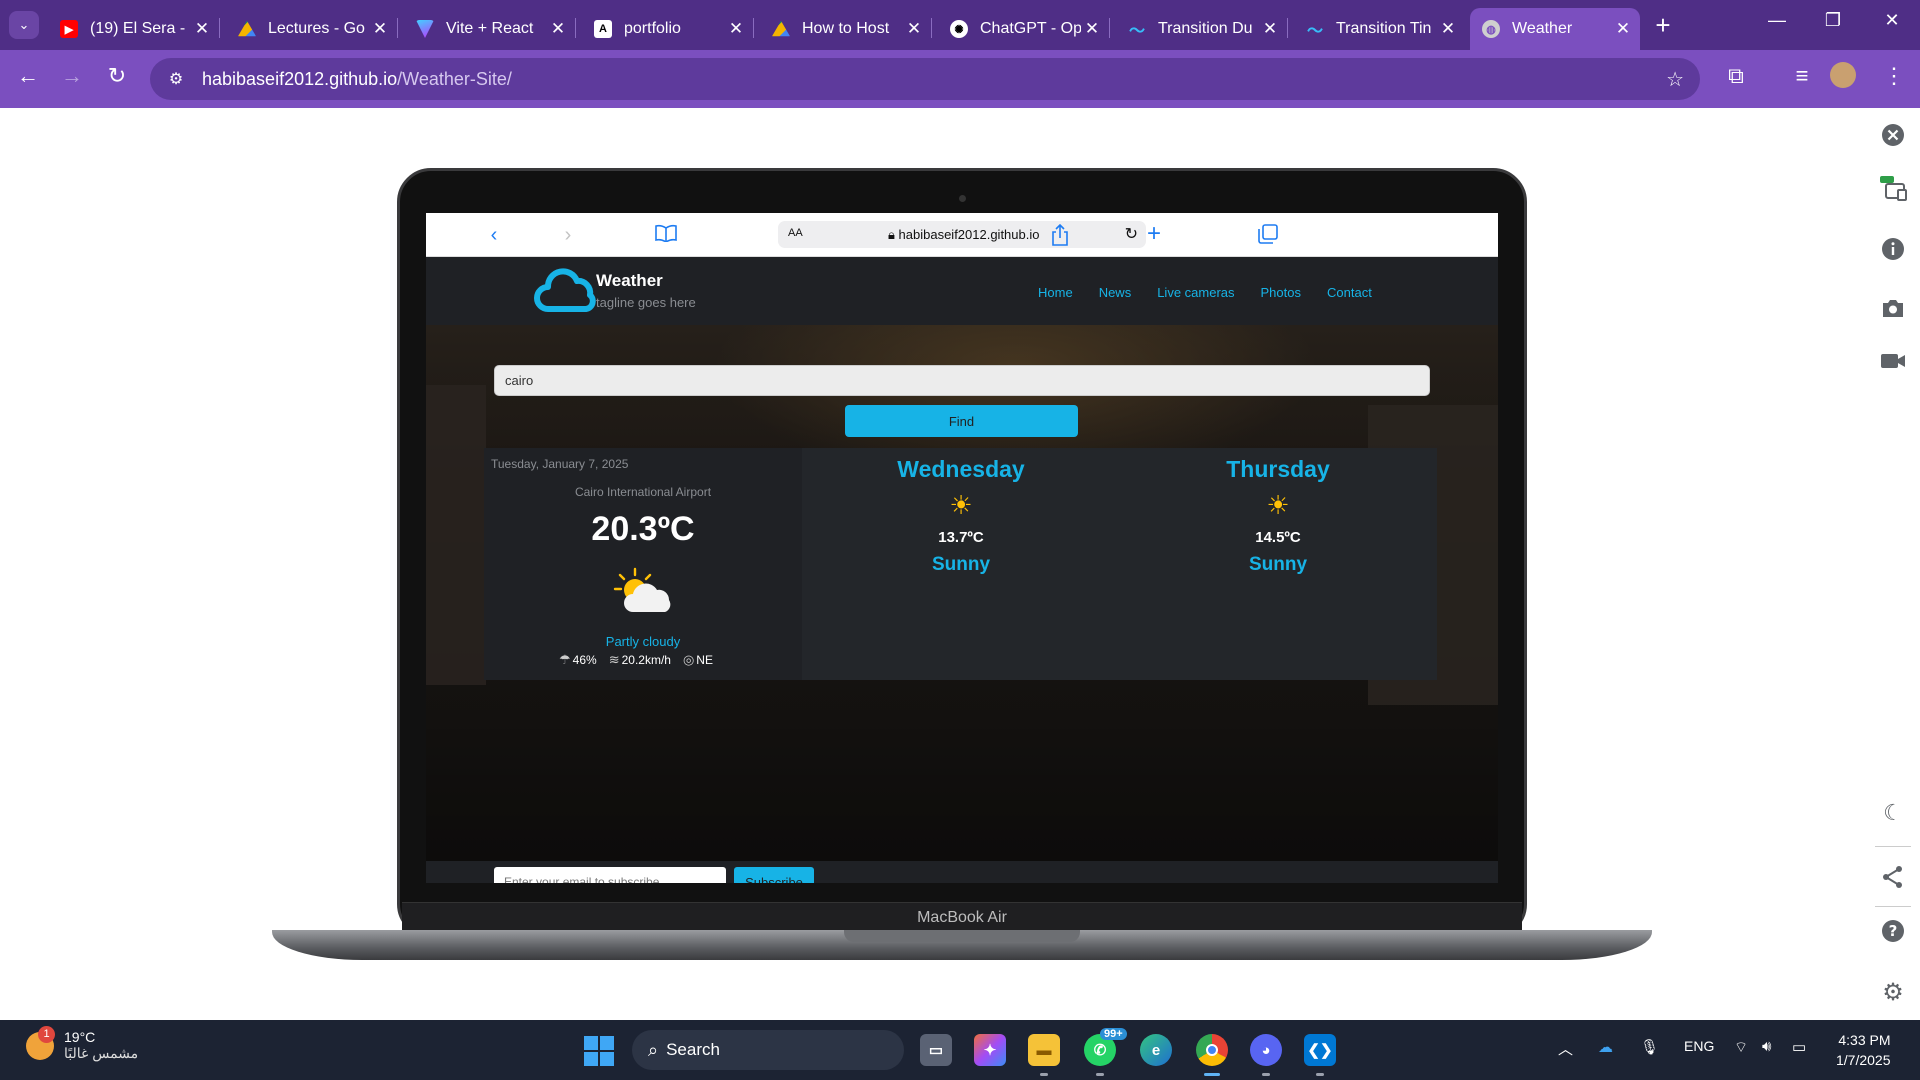 The image size is (1920, 1080). I want to click on dark-mode-icon: ☾, so click(1893, 815).